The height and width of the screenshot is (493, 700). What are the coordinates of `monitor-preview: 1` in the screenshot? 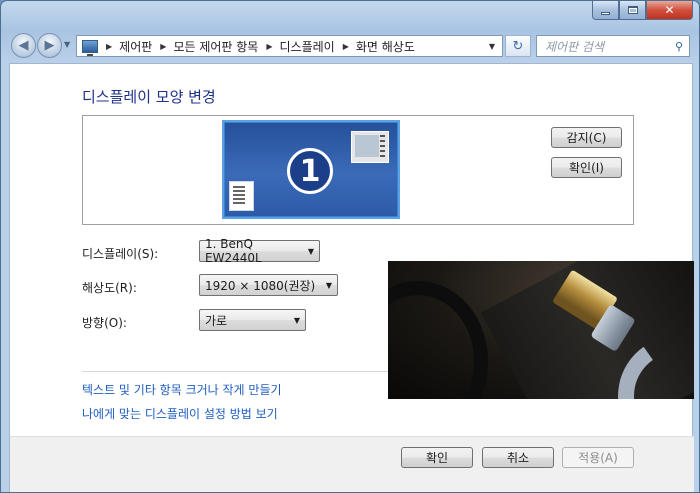 It's located at (311, 169).